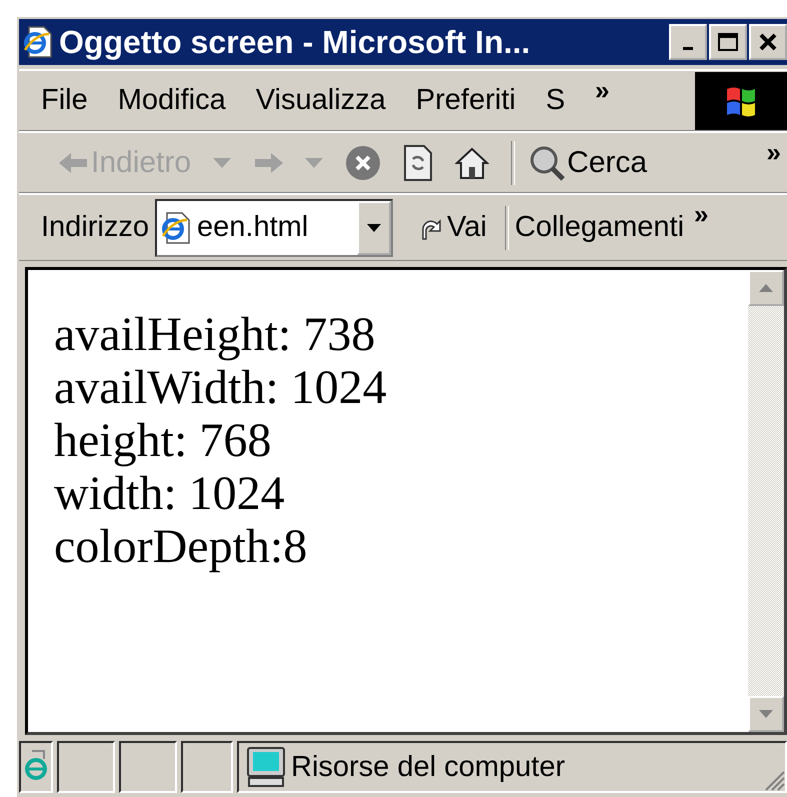 The height and width of the screenshot is (797, 787). I want to click on close-icon, so click(768, 42).